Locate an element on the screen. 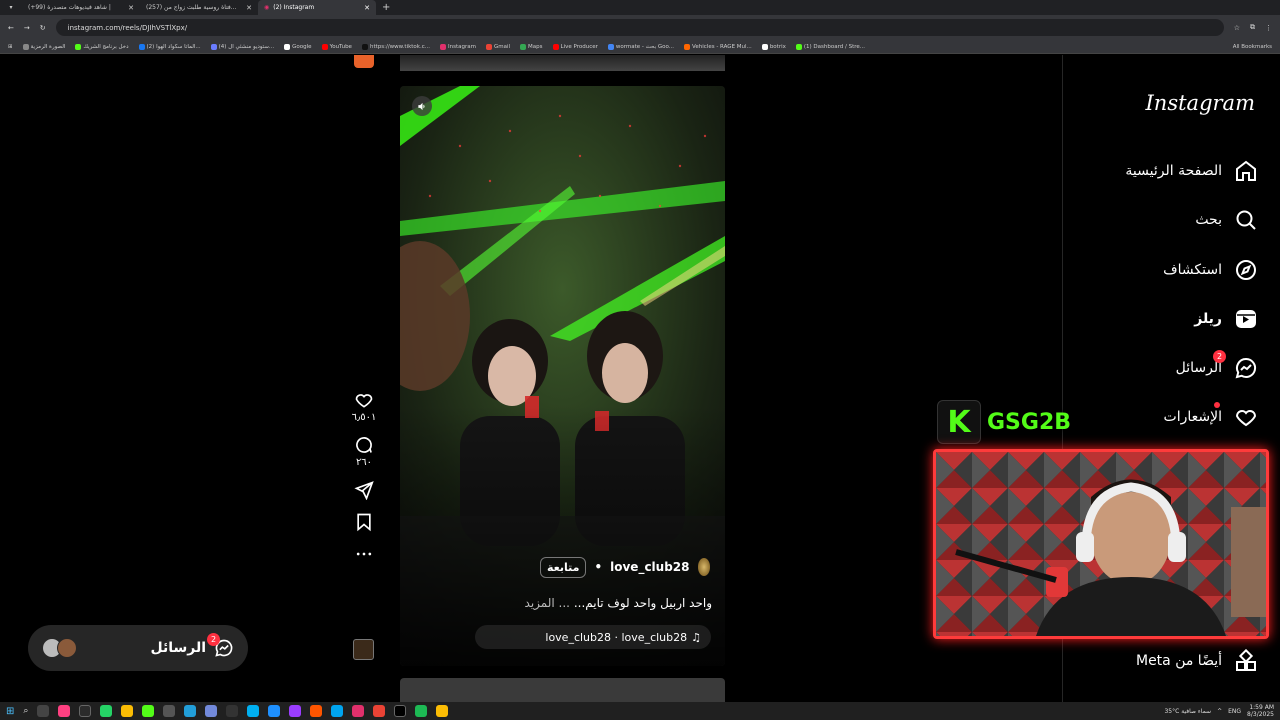 This screenshot has width=1280, height=720. apps-icon: ⊞ is located at coordinates (10, 47).